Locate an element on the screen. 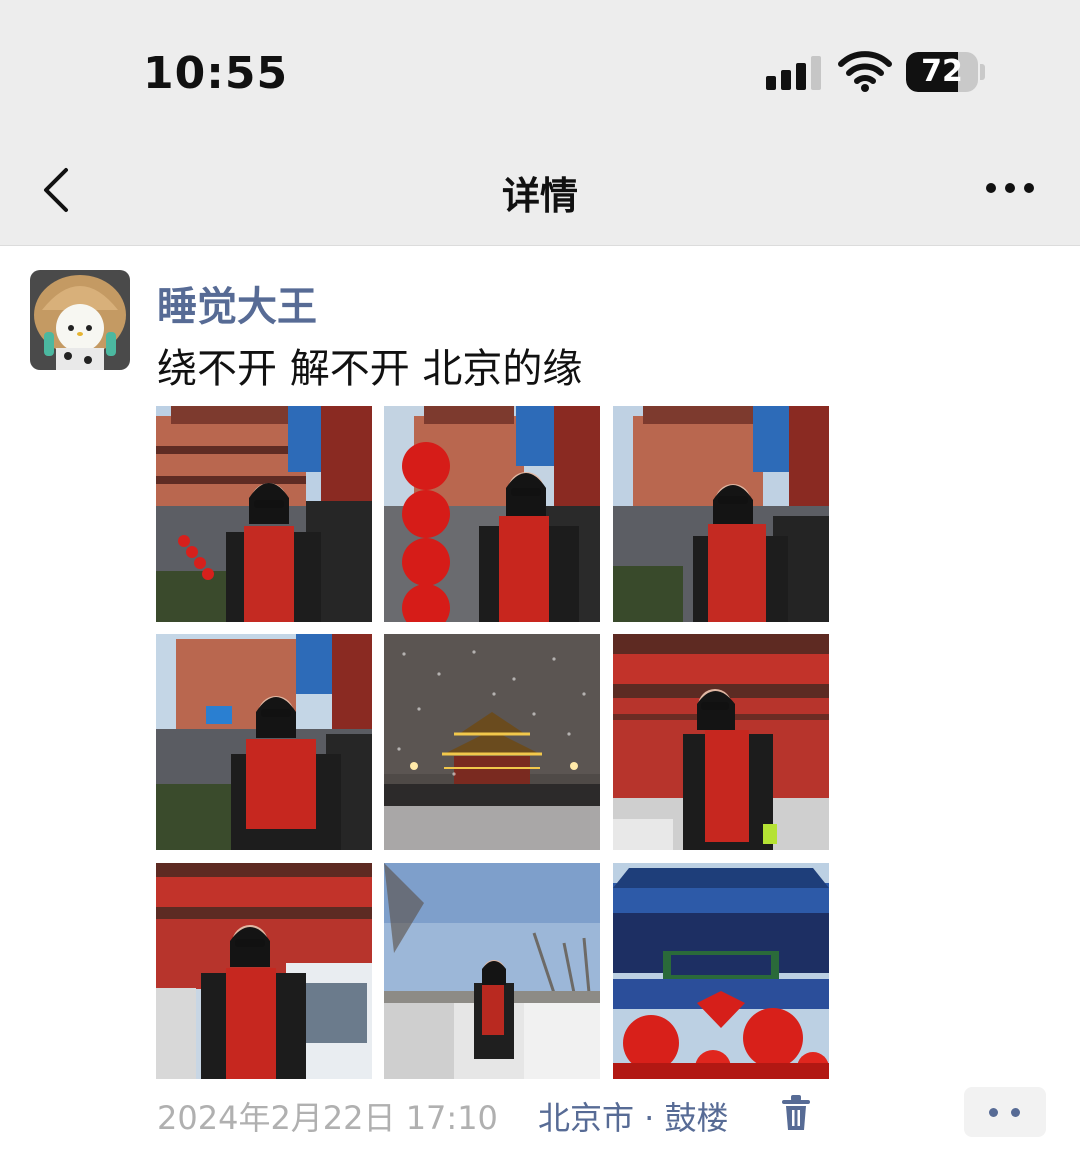 The width and height of the screenshot is (1080, 1149). battery-icon: 72 is located at coordinates (942, 72).